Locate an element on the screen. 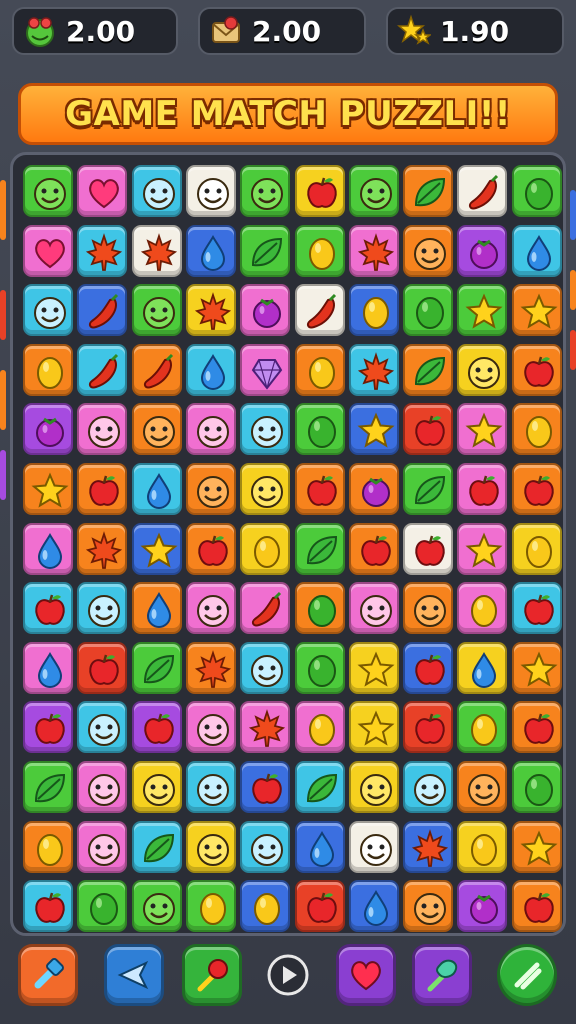  pin-tool-button is located at coordinates (212, 975).